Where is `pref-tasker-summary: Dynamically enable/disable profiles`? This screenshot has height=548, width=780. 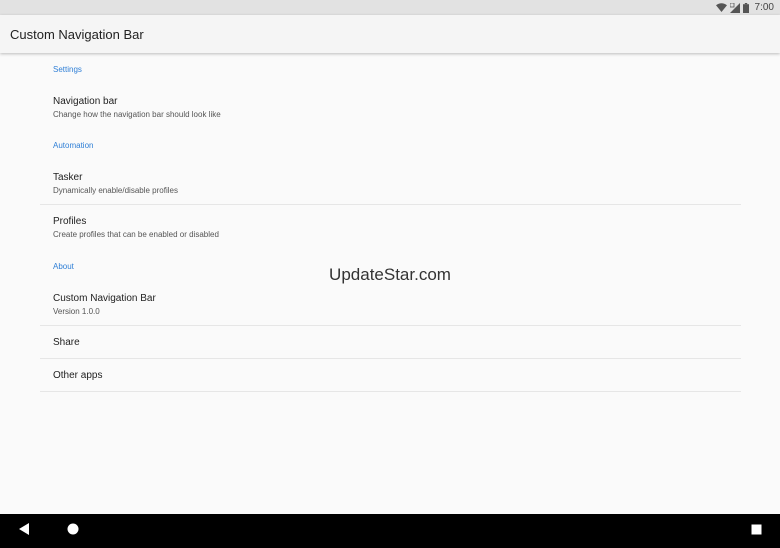 pref-tasker-summary: Dynamically enable/disable profiles is located at coordinates (115, 190).